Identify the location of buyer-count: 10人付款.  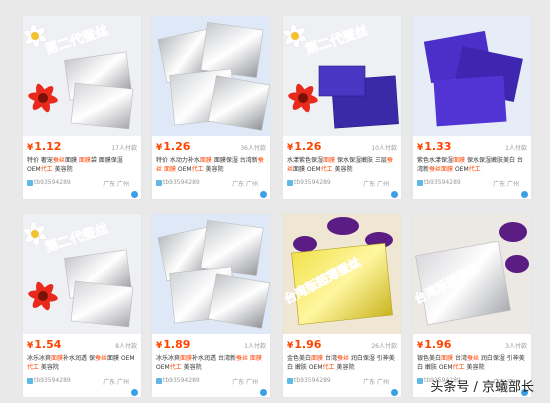
(384, 148).